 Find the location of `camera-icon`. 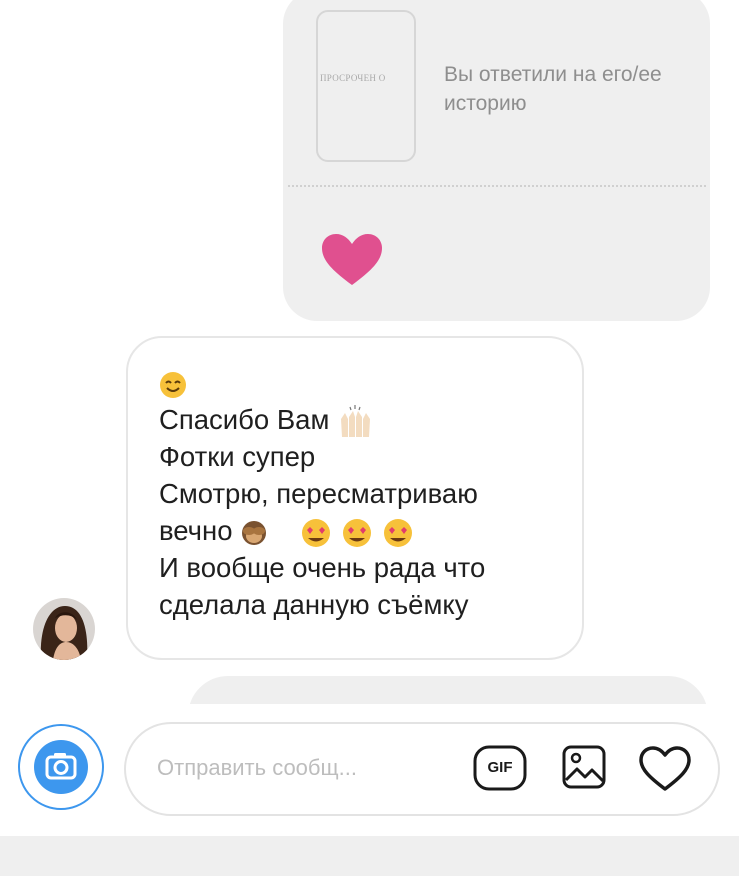

camera-icon is located at coordinates (61, 766).